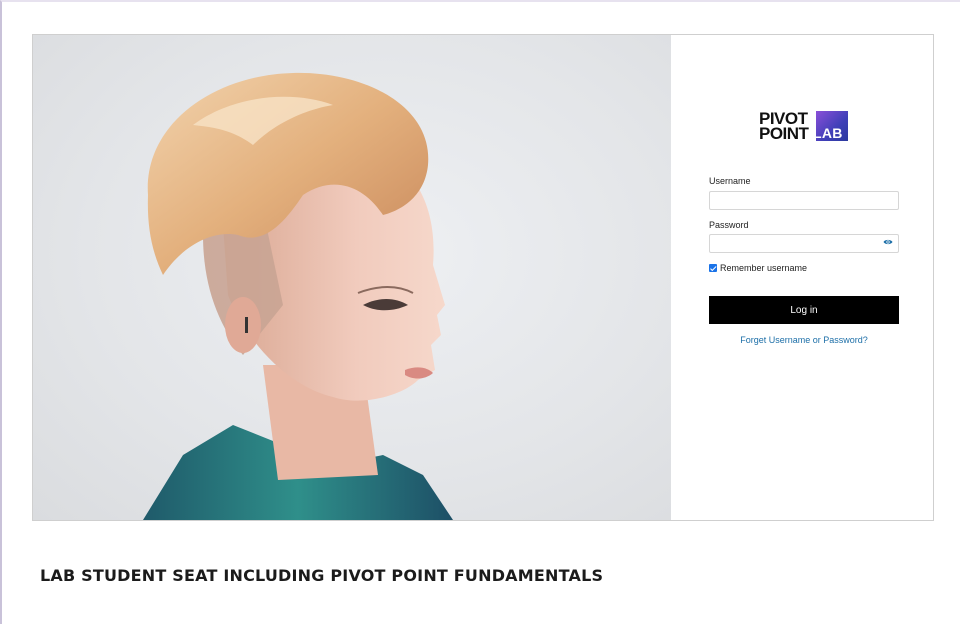 This screenshot has height=624, width=960. I want to click on username-label: Username, so click(730, 181).